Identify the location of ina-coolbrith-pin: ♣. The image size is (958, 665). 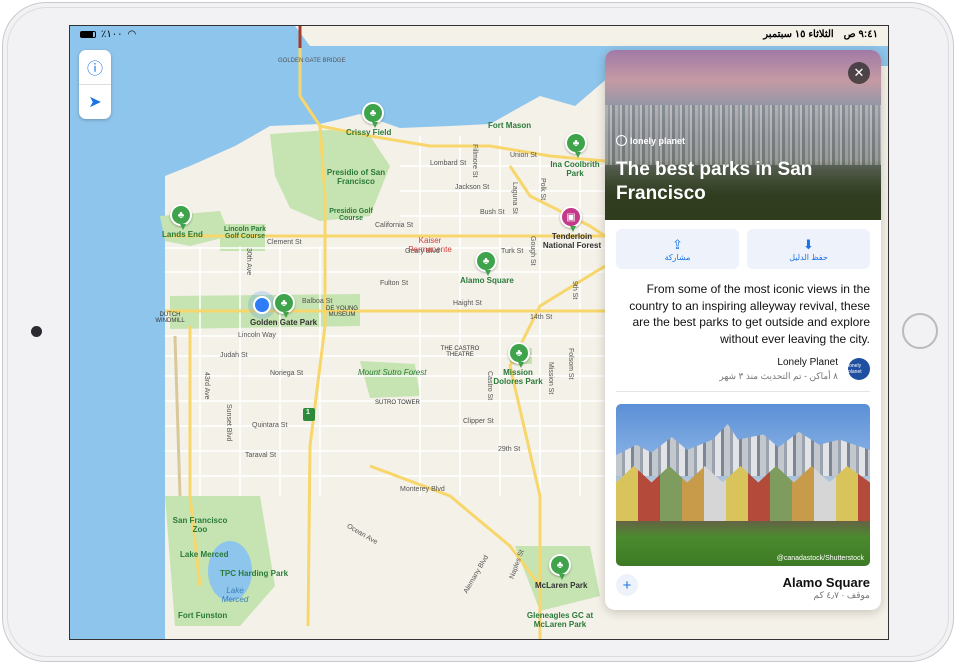
(576, 145).